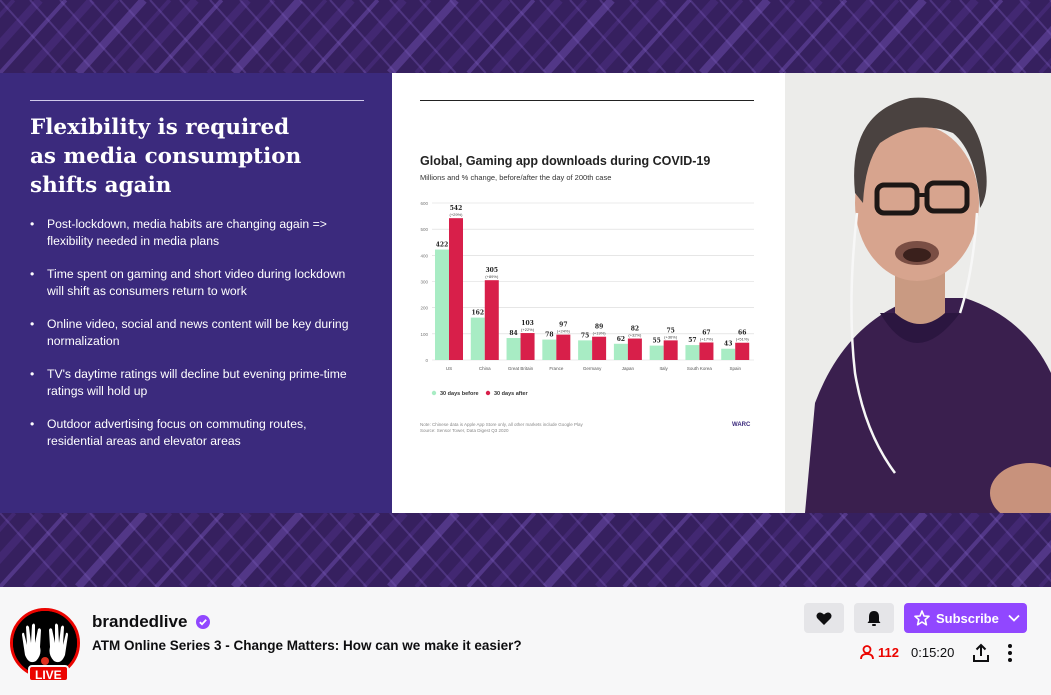 The height and width of the screenshot is (695, 1051). I want to click on x-tick-label: Japan, so click(628, 368).